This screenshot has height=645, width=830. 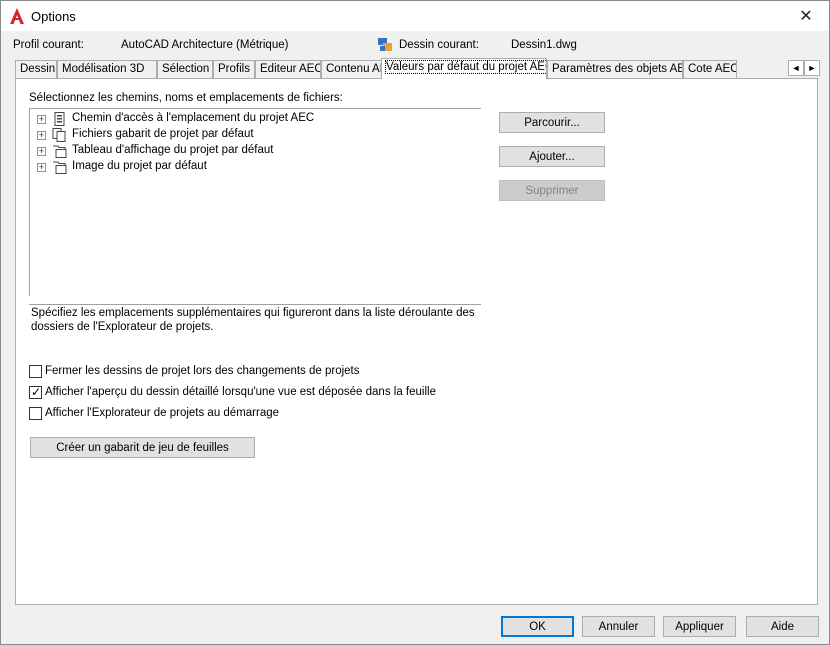 What do you see at coordinates (439, 45) in the screenshot?
I see `drawing-label: Dessin courant:` at bounding box center [439, 45].